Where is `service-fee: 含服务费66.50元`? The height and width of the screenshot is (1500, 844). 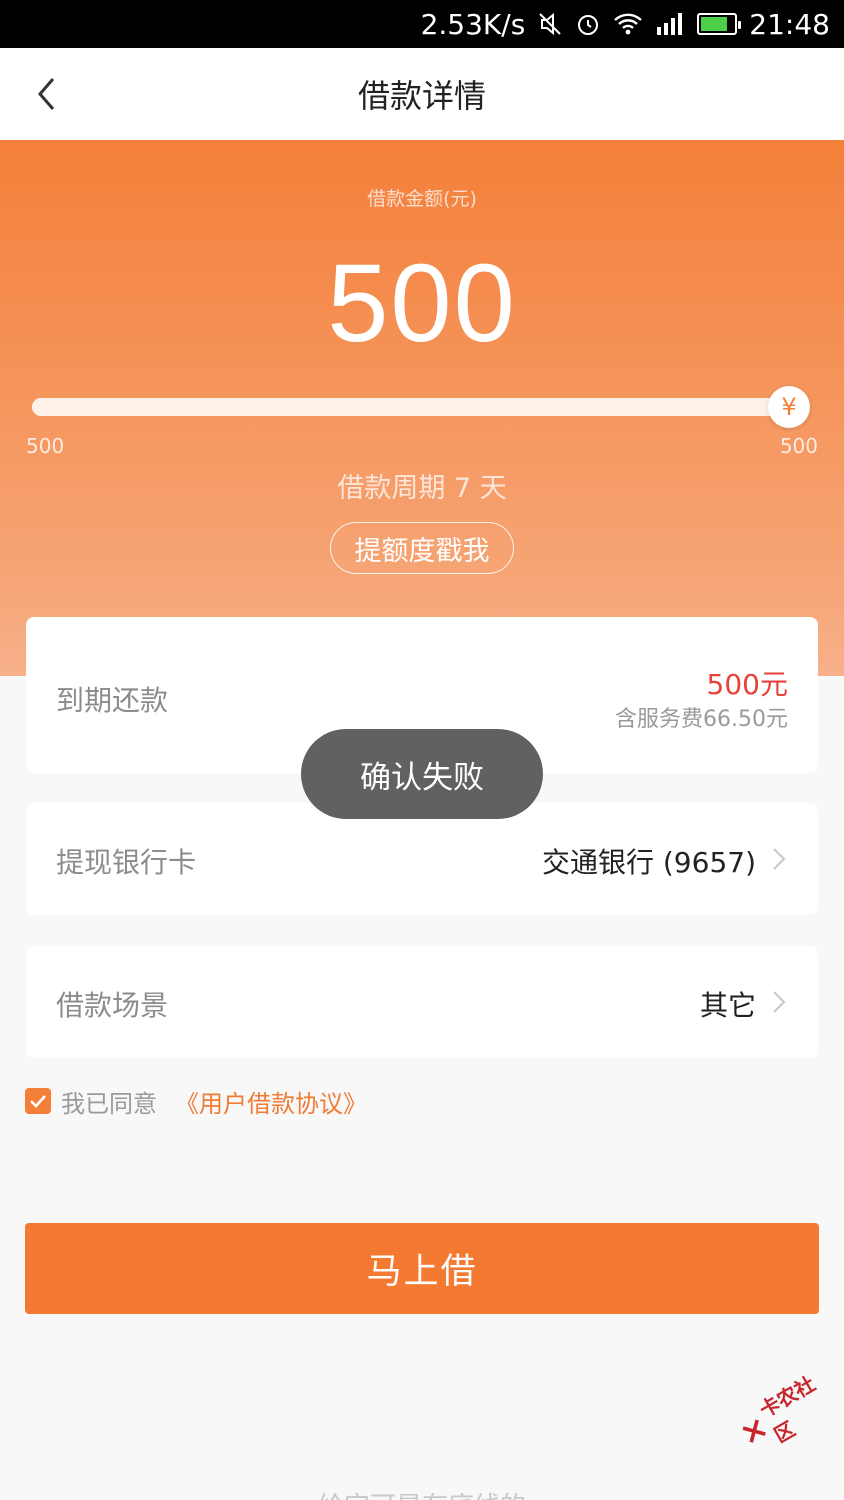 service-fee: 含服务费66.50元 is located at coordinates (701, 719).